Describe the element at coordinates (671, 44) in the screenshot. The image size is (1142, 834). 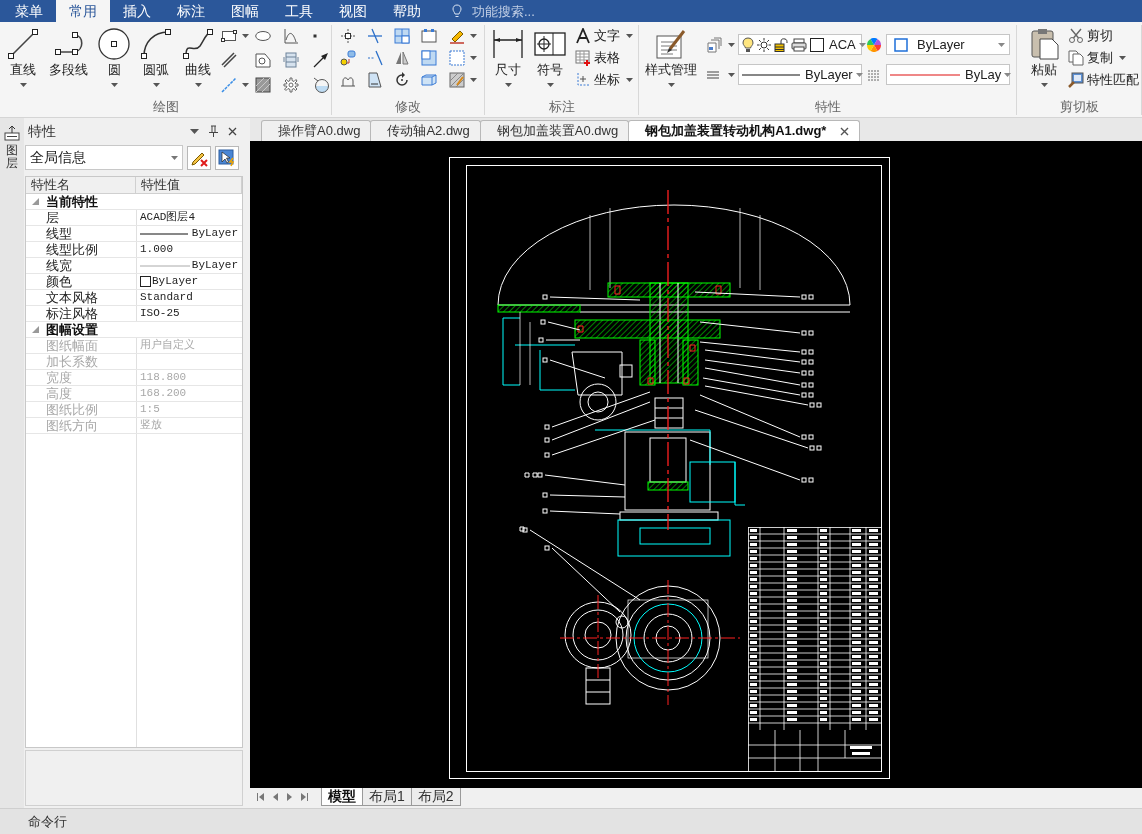
I see `style-manager-icon` at that location.